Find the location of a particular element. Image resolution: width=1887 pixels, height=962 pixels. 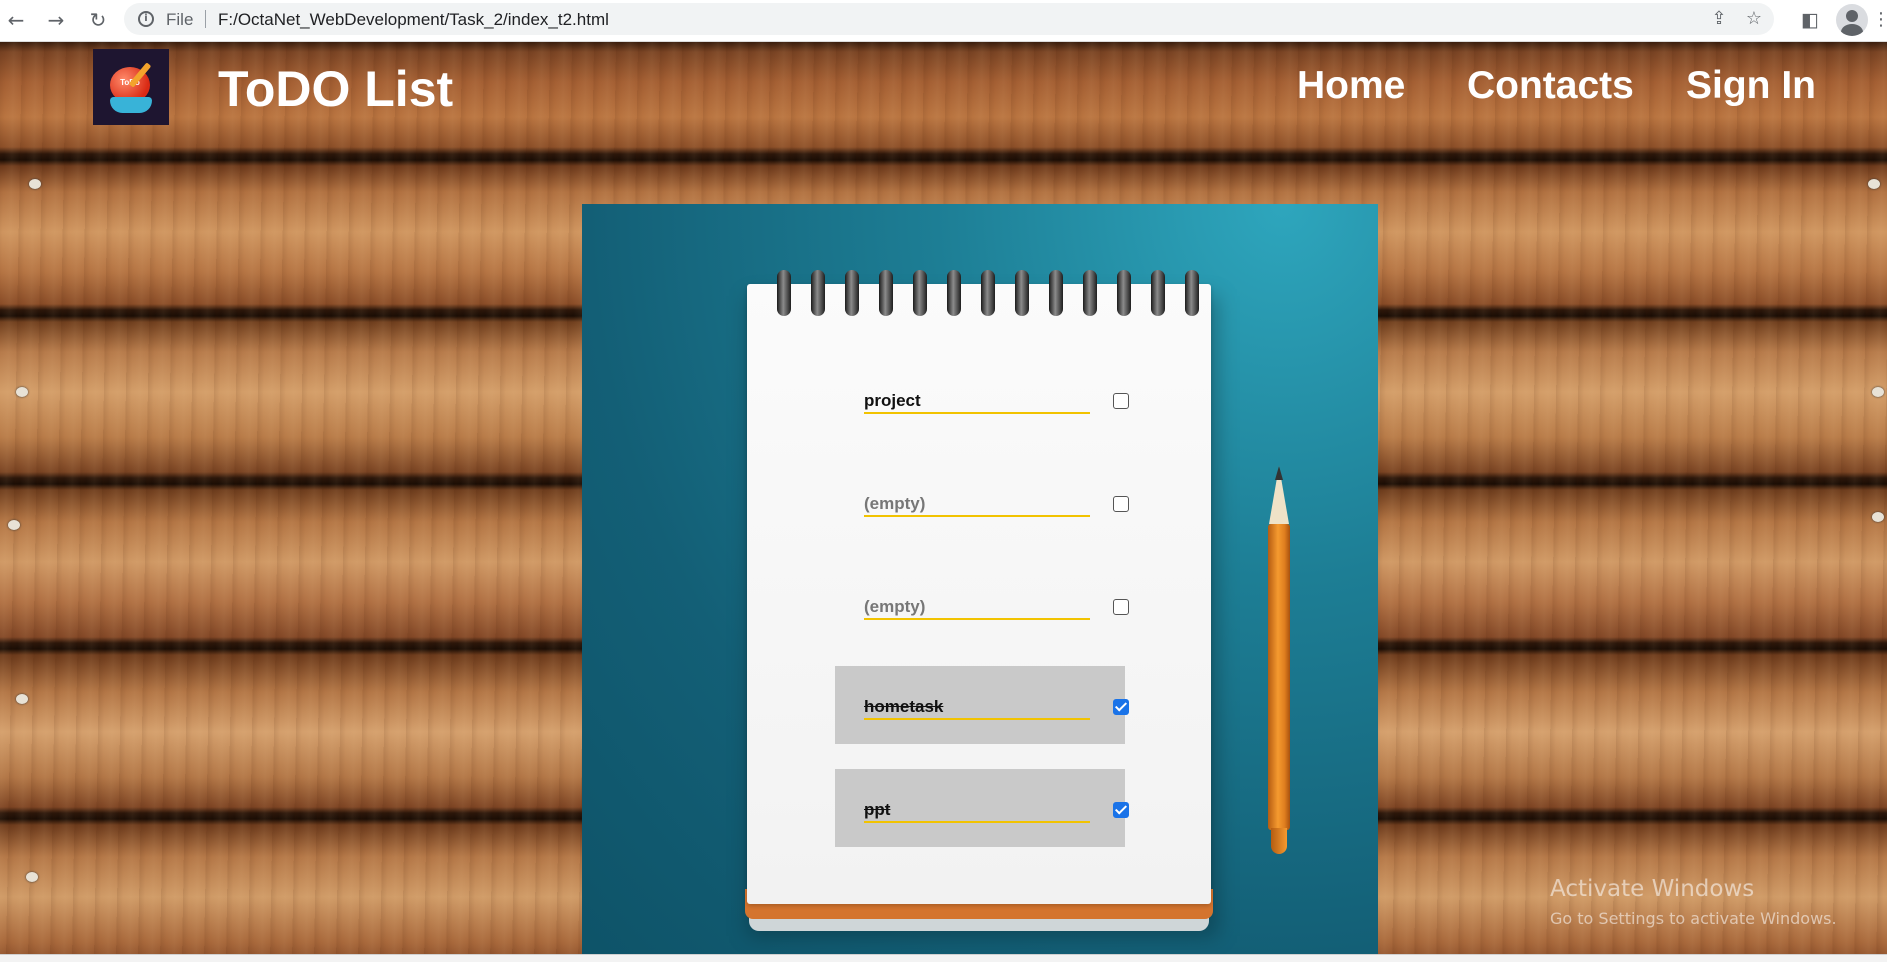

nav-home-link: Home is located at coordinates (1351, 86).